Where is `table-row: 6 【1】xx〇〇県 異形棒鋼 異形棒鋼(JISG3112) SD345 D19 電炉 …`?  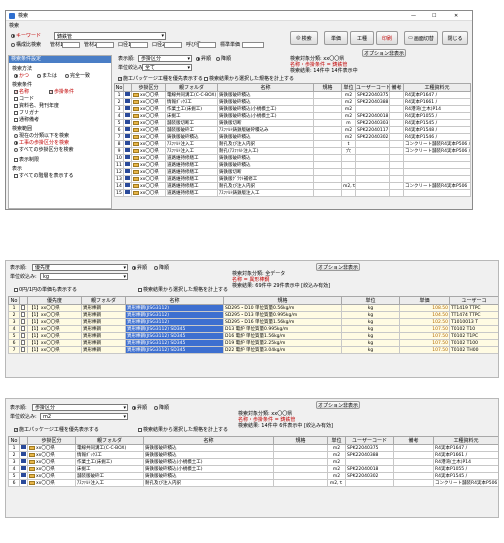 table-row: 6 【1】xx〇〇県 異形棒鋼 異形棒鋼(JISG3112) SD345 D19 電炉 … is located at coordinates (253, 343).